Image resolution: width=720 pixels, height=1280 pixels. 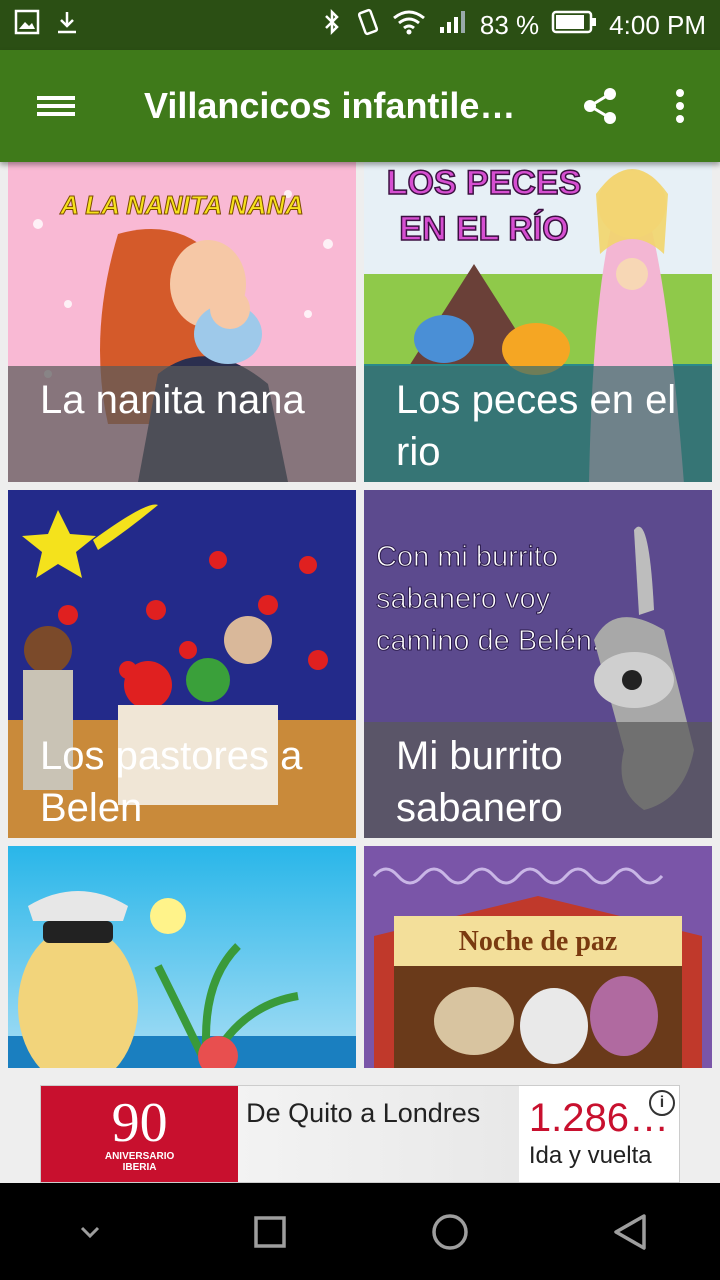 I want to click on ad-logo-sub1: ANIVERSARIO, so click(x=139, y=1156).